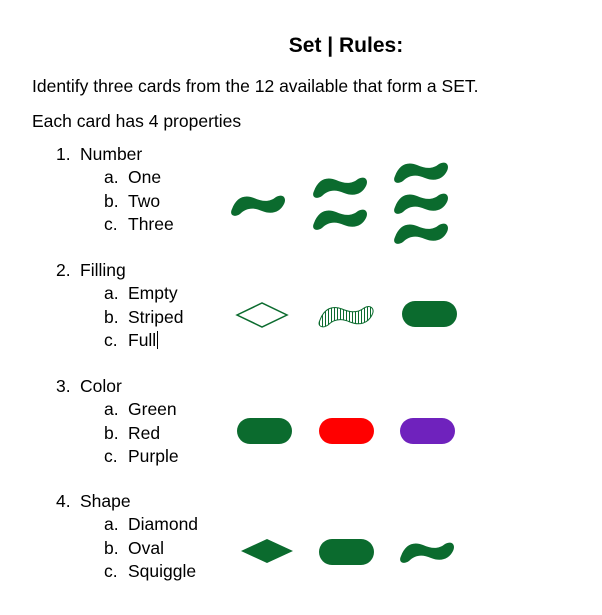  Describe the element at coordinates (429, 314) in the screenshot. I see `full-oval-icon` at that location.